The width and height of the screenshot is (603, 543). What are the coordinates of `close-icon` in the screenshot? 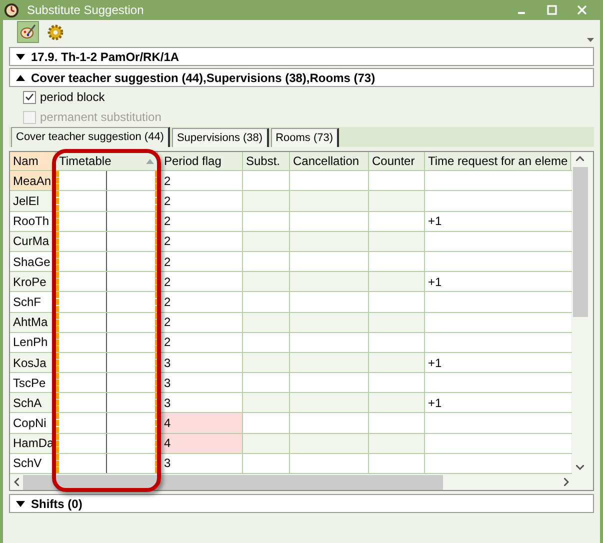 It's located at (582, 10).